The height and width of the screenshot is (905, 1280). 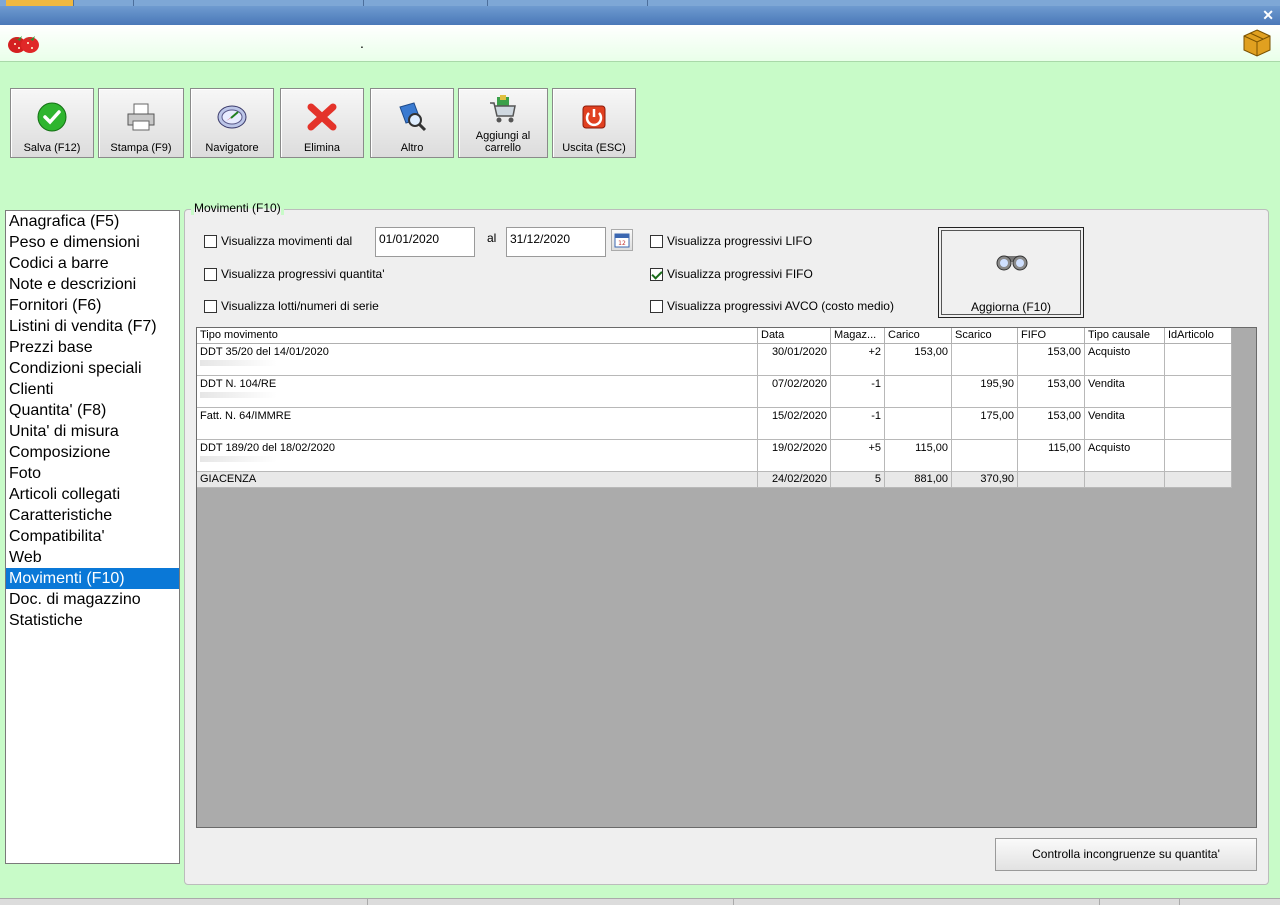 What do you see at coordinates (278, 241) in the screenshot?
I see `show-movements-checkbox: Visualizza movimenti dal` at bounding box center [278, 241].